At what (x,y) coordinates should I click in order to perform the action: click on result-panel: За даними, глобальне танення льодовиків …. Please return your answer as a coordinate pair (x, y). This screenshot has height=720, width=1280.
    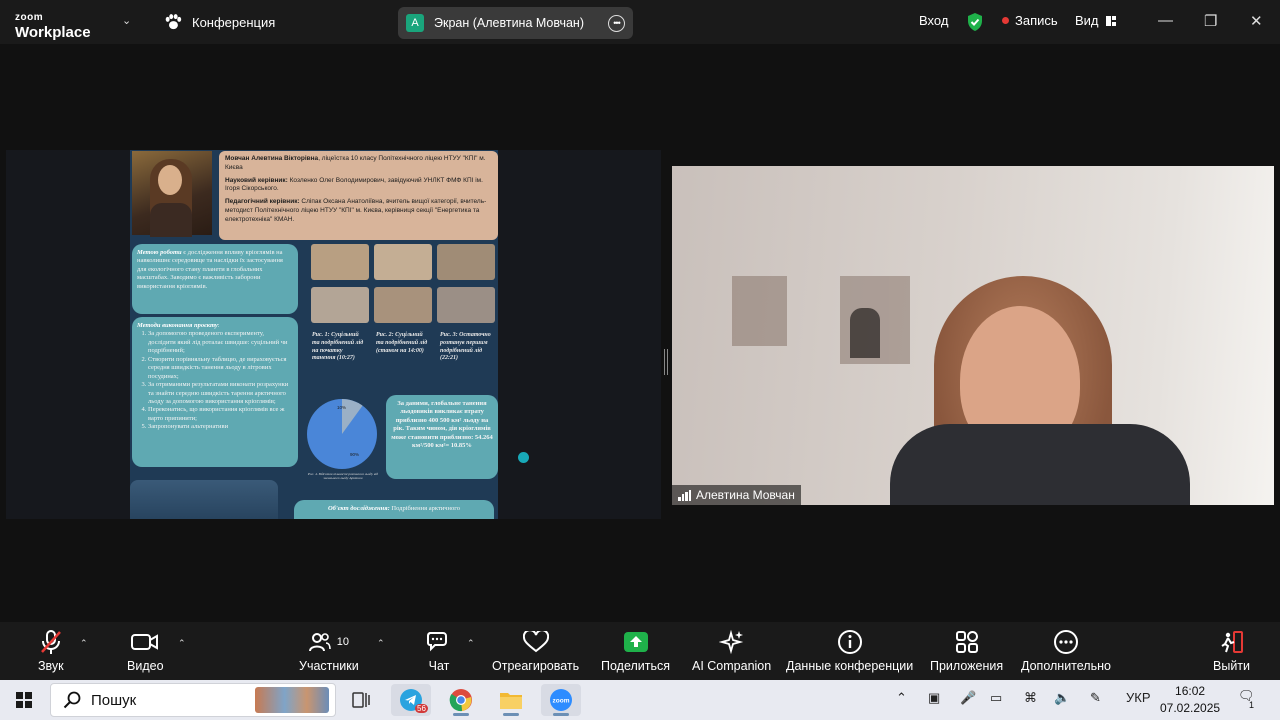
    Looking at the image, I should click on (442, 437).